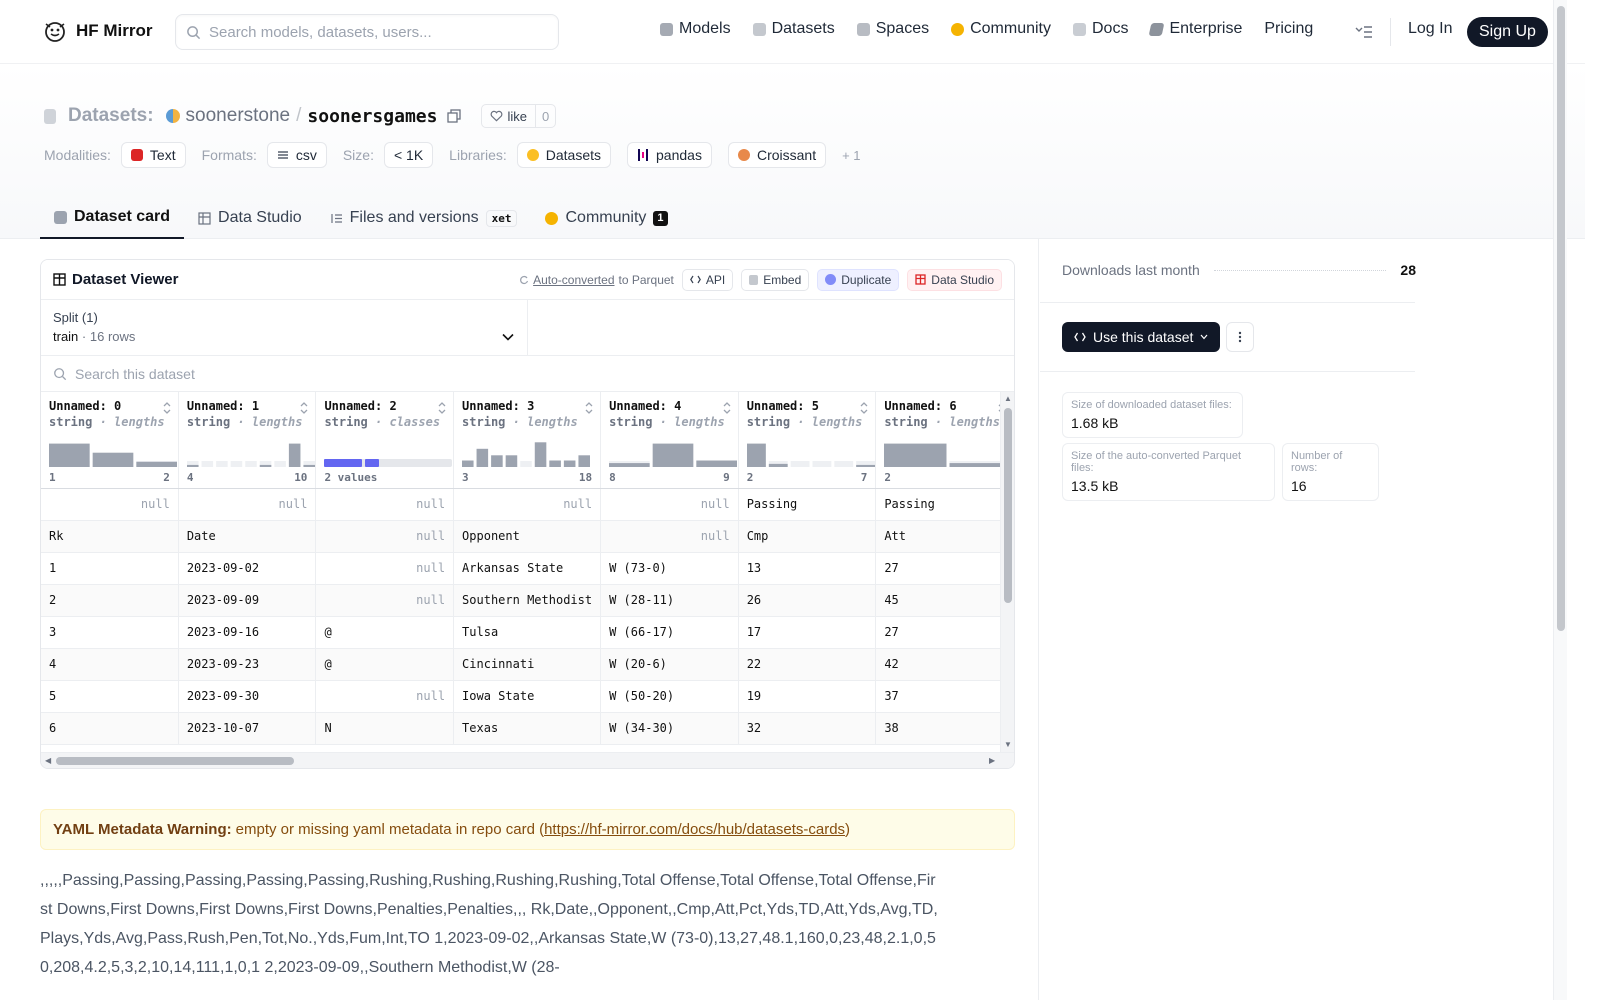 Image resolution: width=1600 pixels, height=1000 pixels. I want to click on table-cell: 32, so click(807, 728).